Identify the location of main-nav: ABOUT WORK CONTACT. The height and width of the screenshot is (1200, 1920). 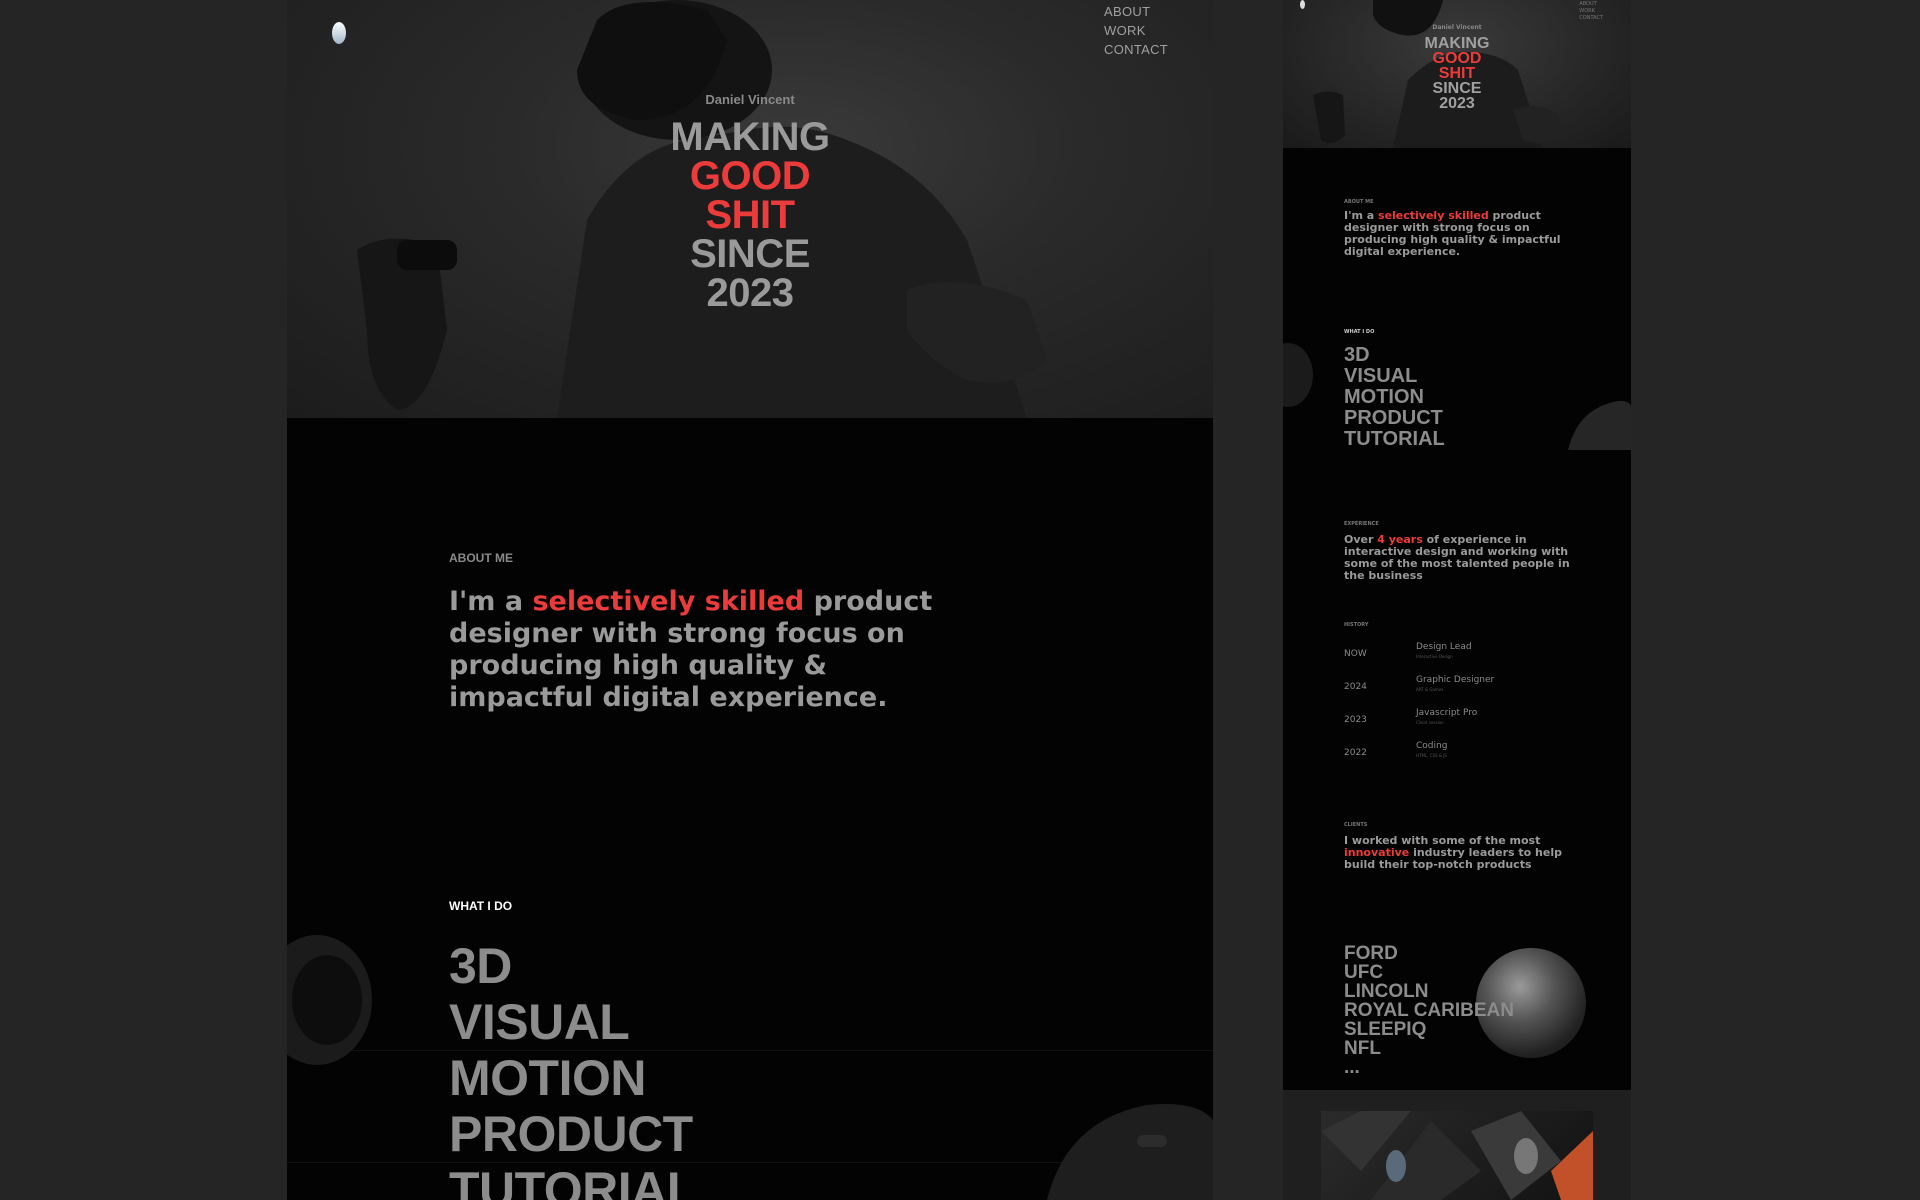
(1136, 30).